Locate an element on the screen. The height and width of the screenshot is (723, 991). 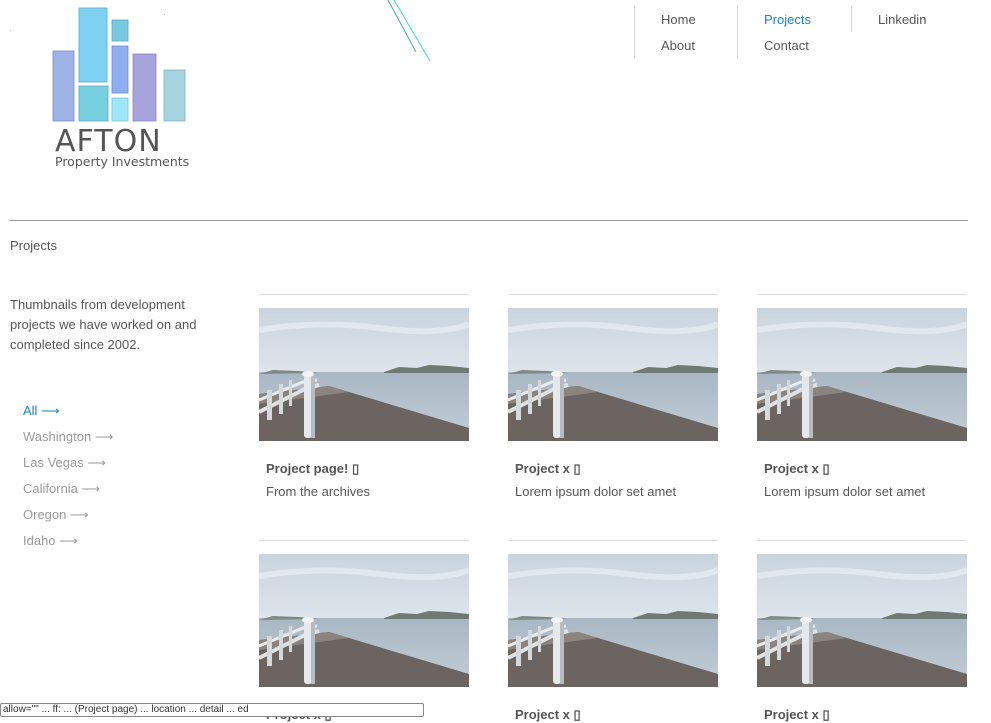
filter-las-vegas: Las Vegas ⟶ is located at coordinates (68, 463).